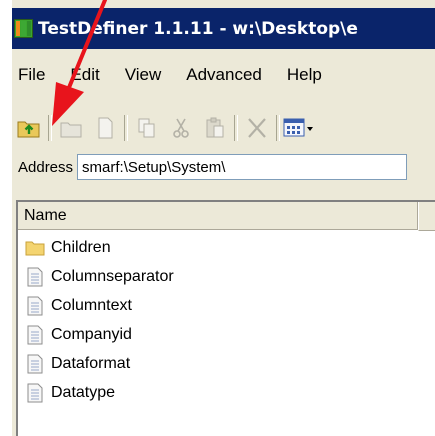  Describe the element at coordinates (91, 334) in the screenshot. I see `list-item-label: Companyid` at that location.